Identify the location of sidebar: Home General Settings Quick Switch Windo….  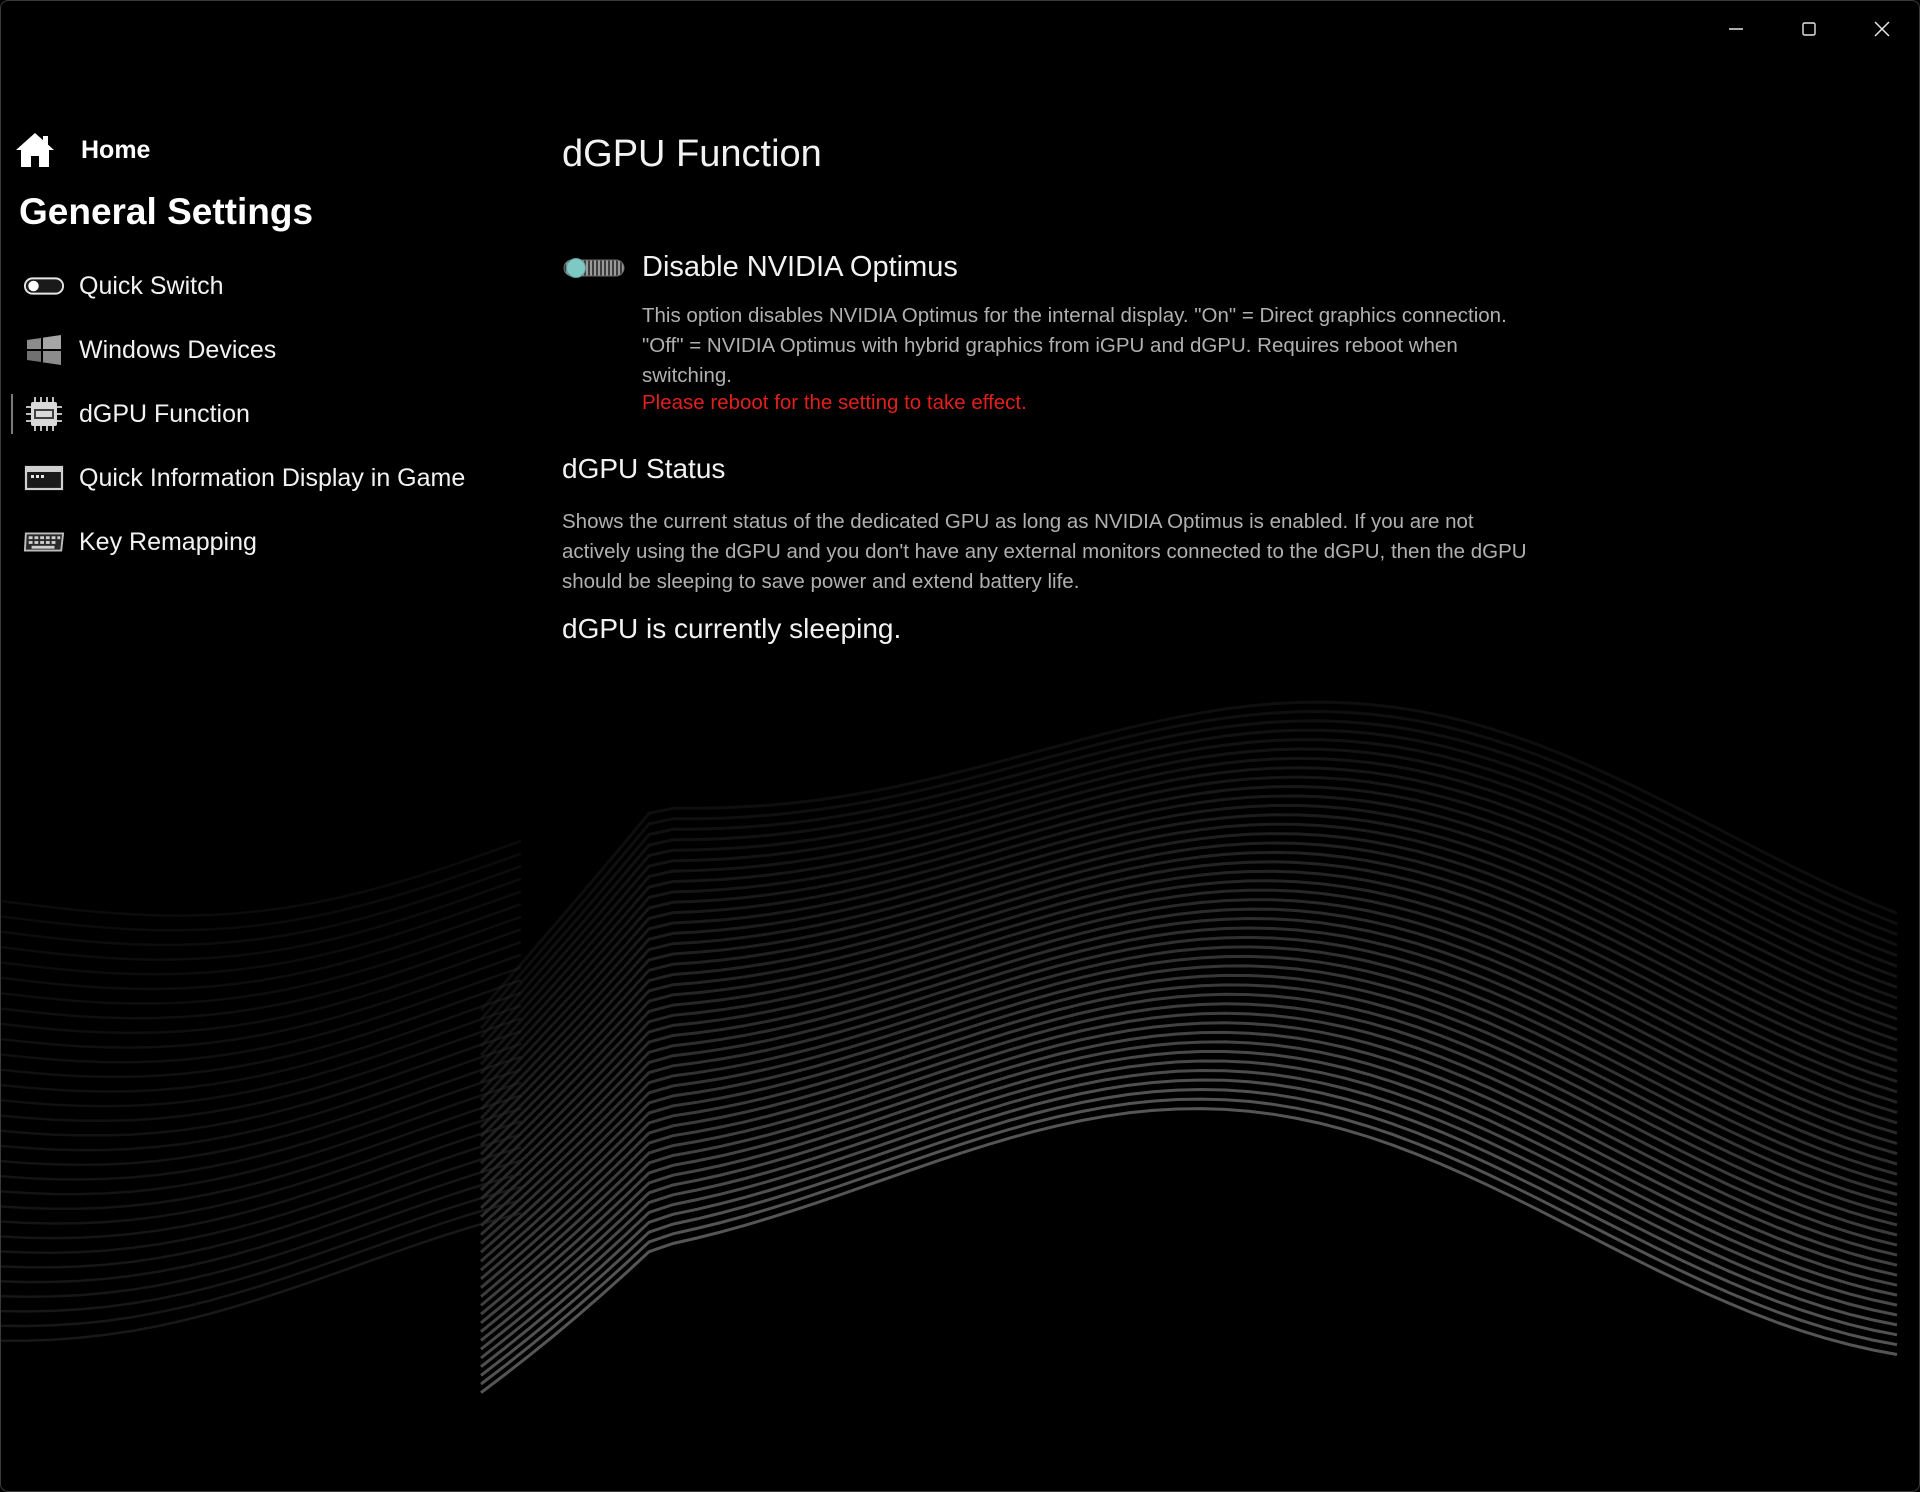
(261, 301).